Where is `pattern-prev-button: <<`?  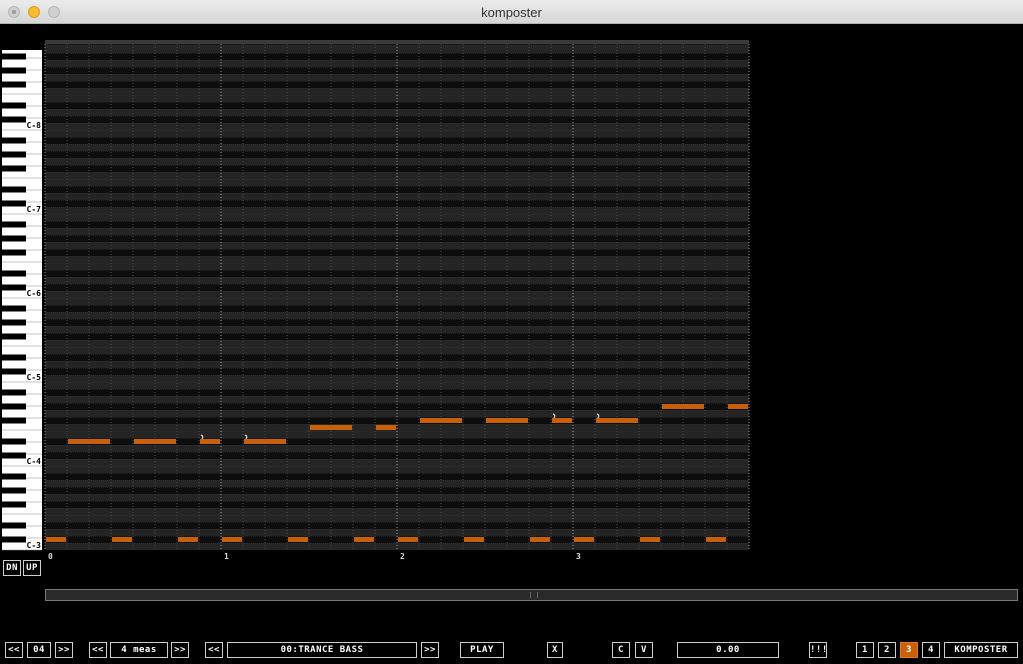
pattern-prev-button: << is located at coordinates (14, 650).